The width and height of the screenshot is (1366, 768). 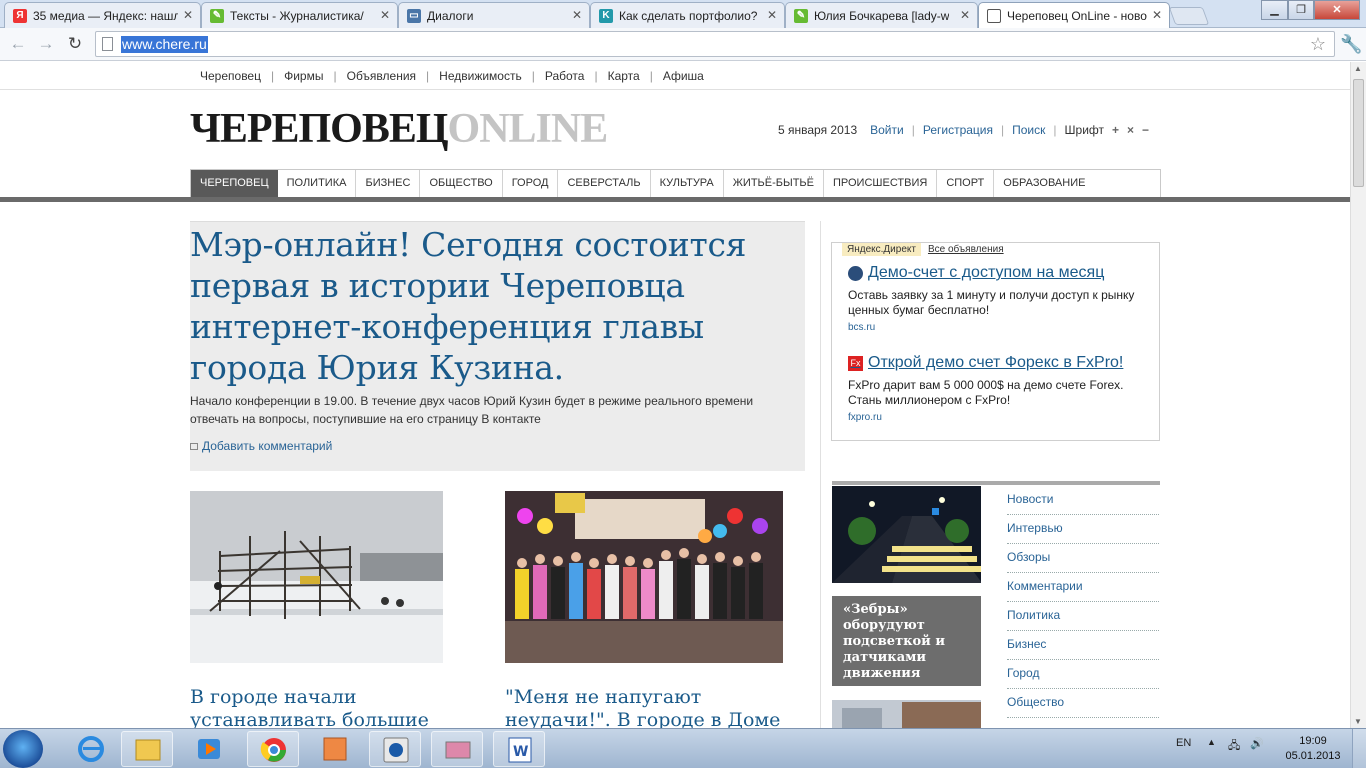 What do you see at coordinates (687, 183) in the screenshot?
I see `menu-item: КУЛЬТУРА` at bounding box center [687, 183].